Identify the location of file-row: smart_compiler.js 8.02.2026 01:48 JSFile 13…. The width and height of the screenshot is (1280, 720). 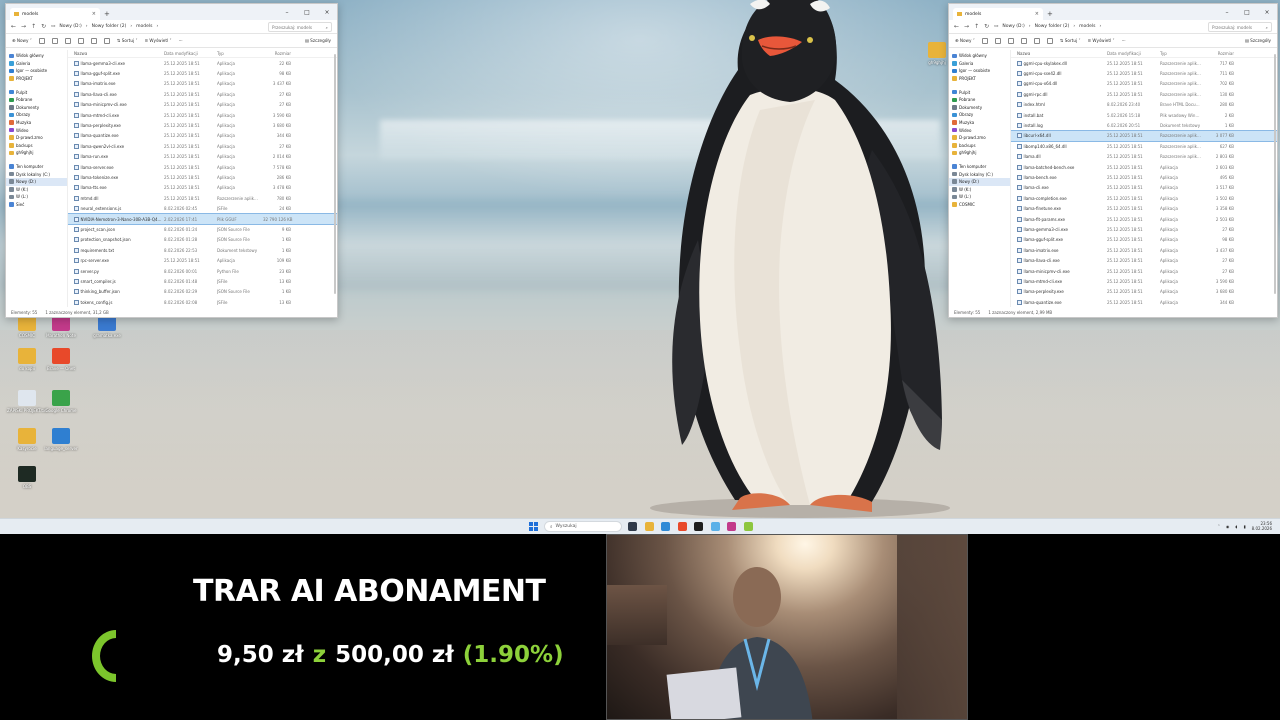
(202, 281).